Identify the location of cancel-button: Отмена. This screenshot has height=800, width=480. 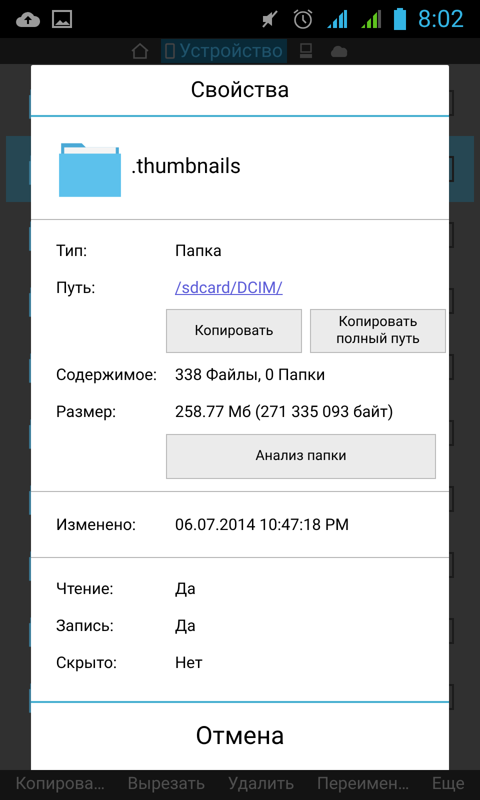
(240, 735).